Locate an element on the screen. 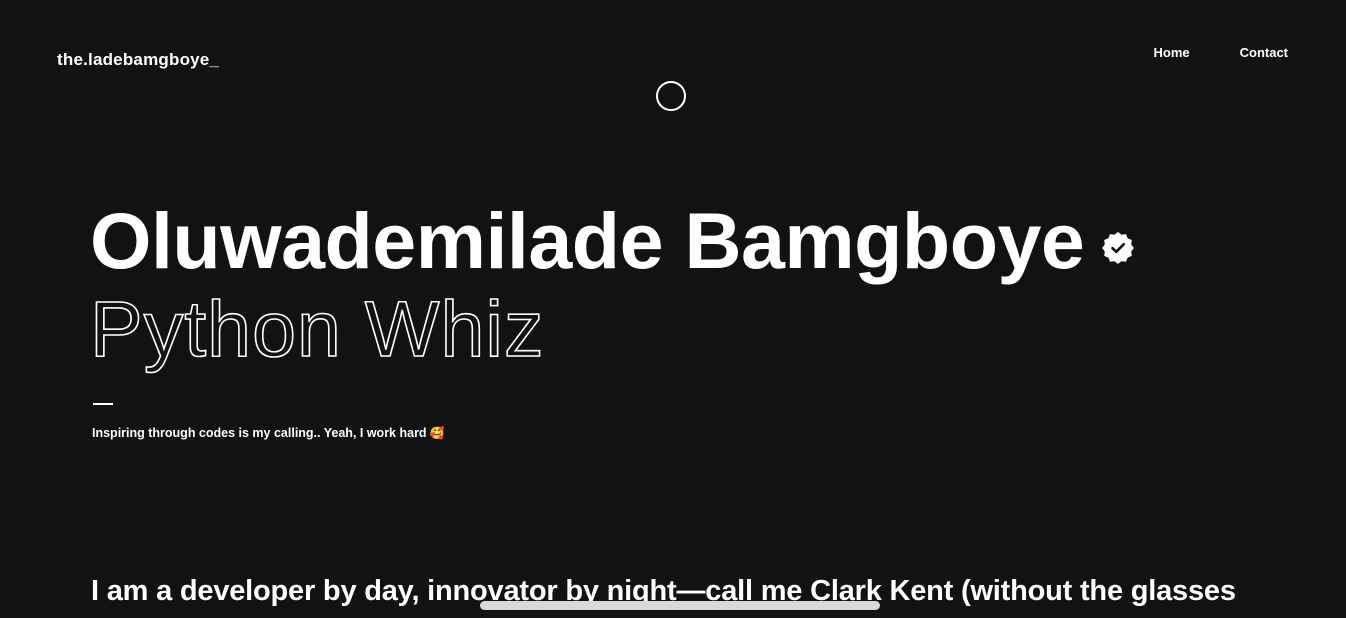 Image resolution: width=1346 pixels, height=618 pixels. hero-name: Oluwademilade Bamgboye is located at coordinates (587, 240).